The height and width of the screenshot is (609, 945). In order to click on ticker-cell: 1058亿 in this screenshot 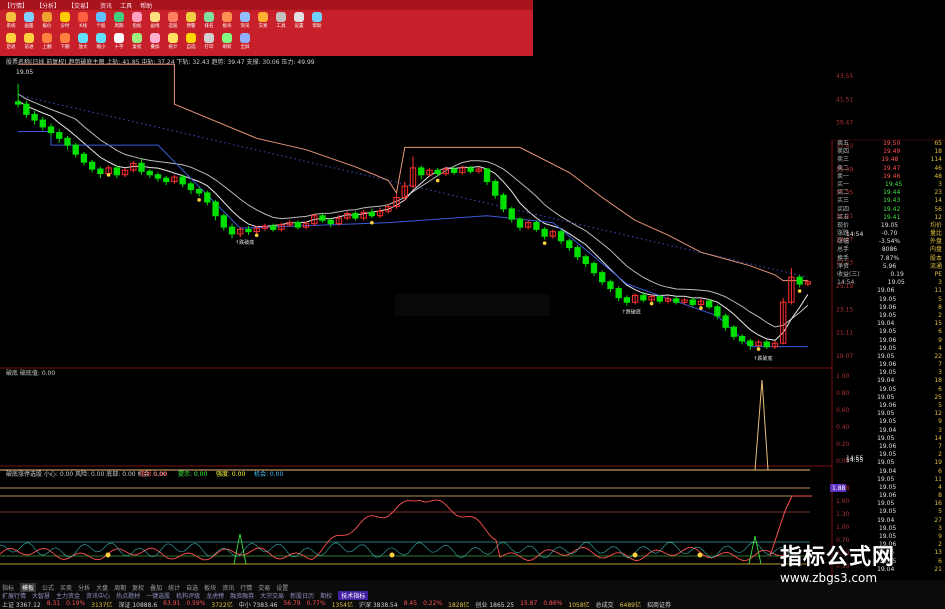, I will do `click(579, 605)`.